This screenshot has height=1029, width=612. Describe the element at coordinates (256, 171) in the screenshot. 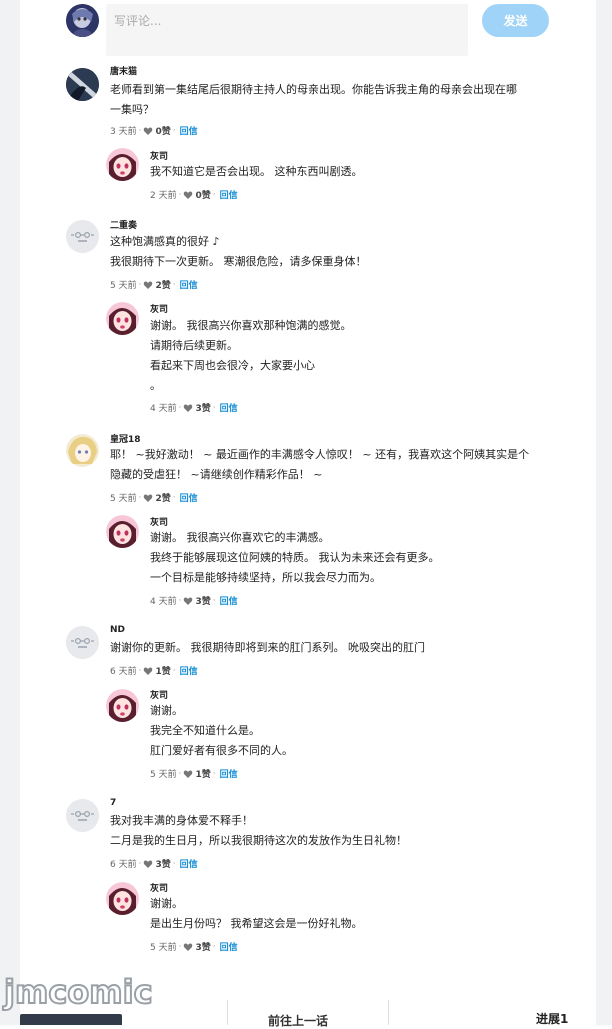

I see `reply-text: 我不知道它是否会出现。 这种东西叫剧透。` at that location.